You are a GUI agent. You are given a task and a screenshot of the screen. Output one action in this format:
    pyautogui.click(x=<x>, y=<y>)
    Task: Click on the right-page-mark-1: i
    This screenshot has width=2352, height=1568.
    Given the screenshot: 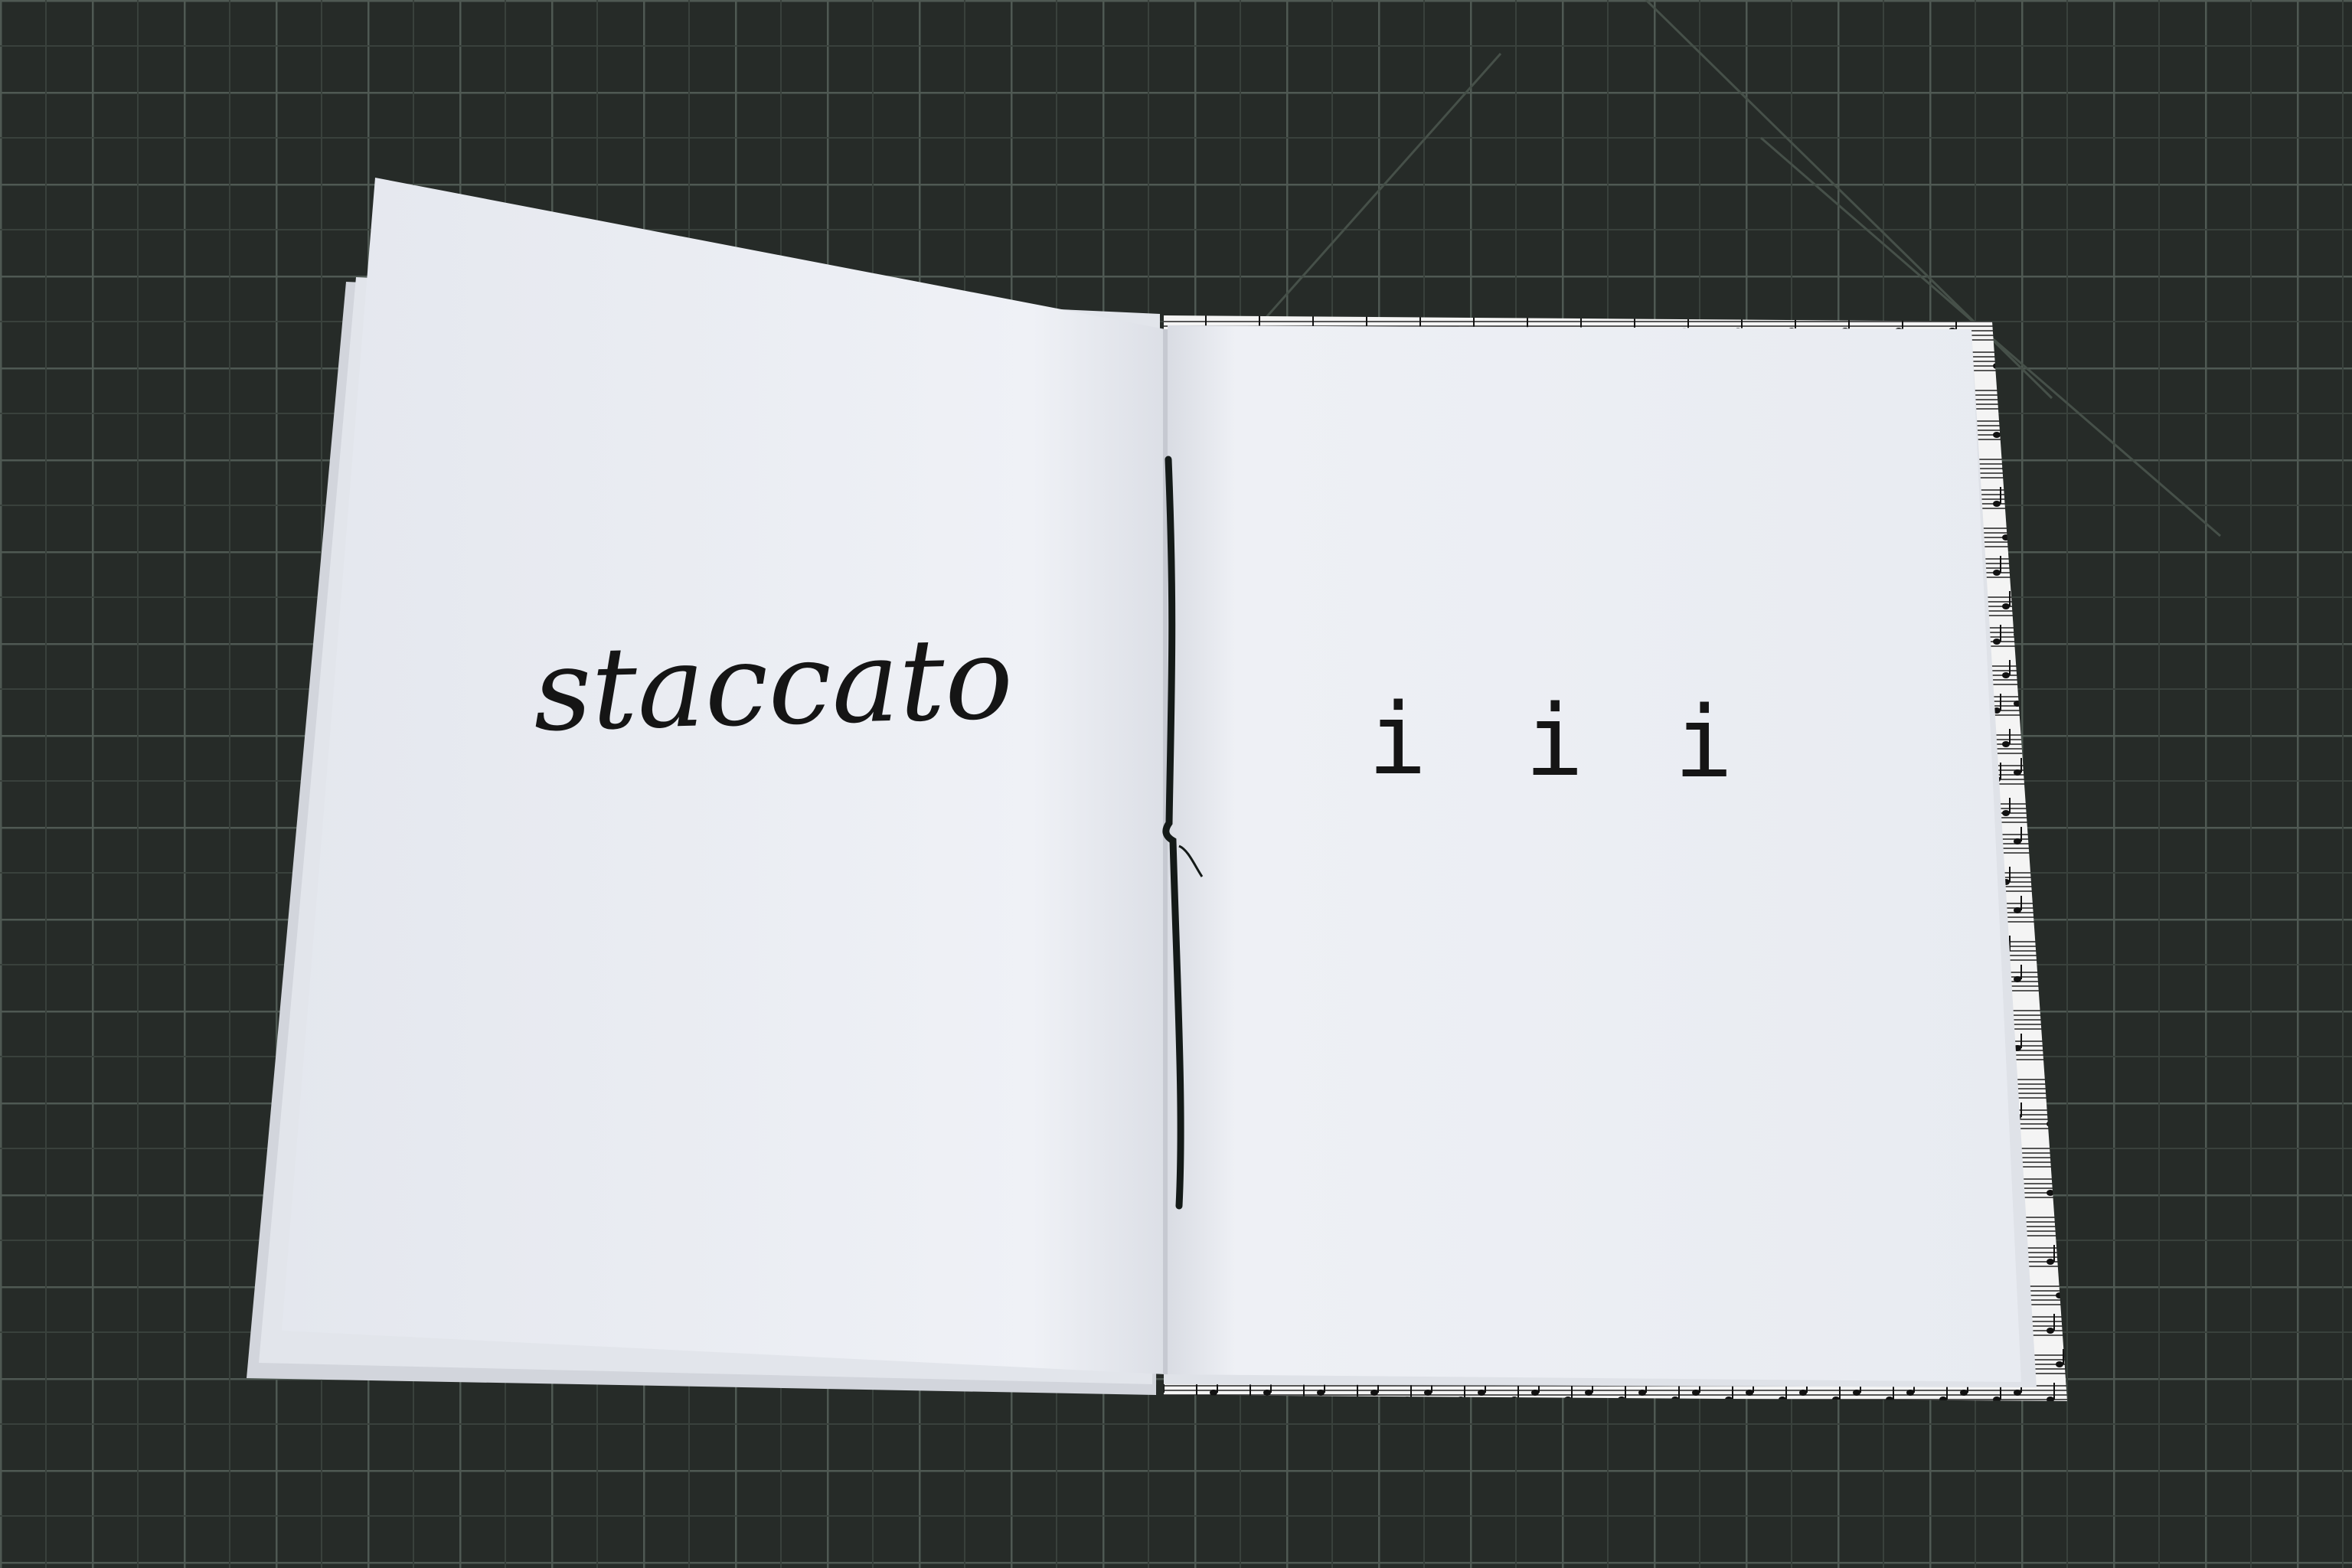 What is the action you would take?
    pyautogui.click(x=1396, y=740)
    